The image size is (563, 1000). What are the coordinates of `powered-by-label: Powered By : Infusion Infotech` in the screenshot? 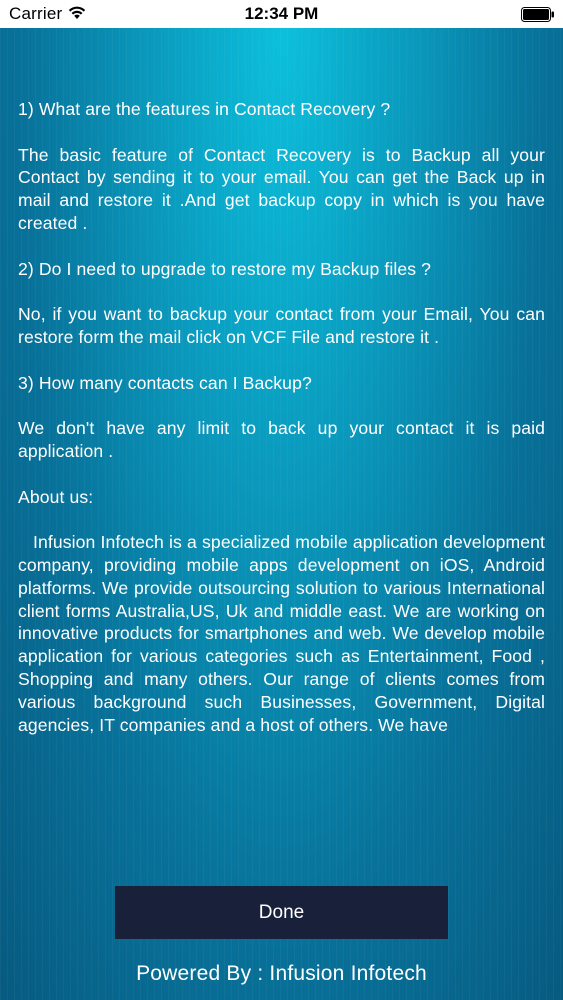 It's located at (281, 973).